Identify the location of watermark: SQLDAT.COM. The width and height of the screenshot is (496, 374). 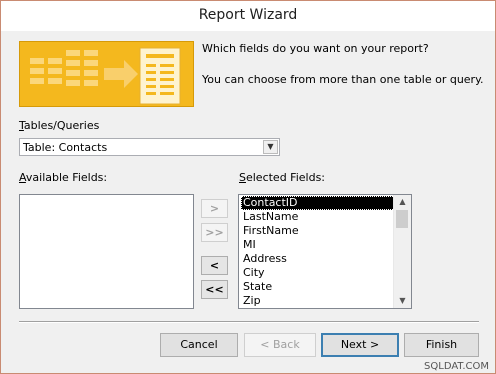
(456, 366).